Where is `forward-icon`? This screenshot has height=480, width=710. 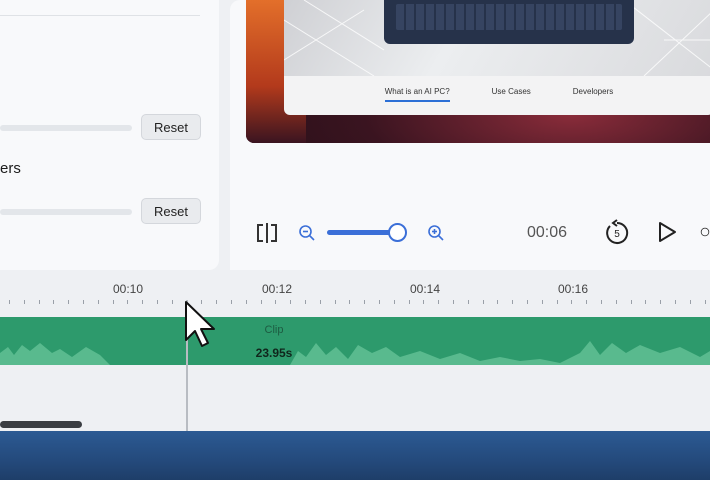 forward-icon is located at coordinates (705, 232).